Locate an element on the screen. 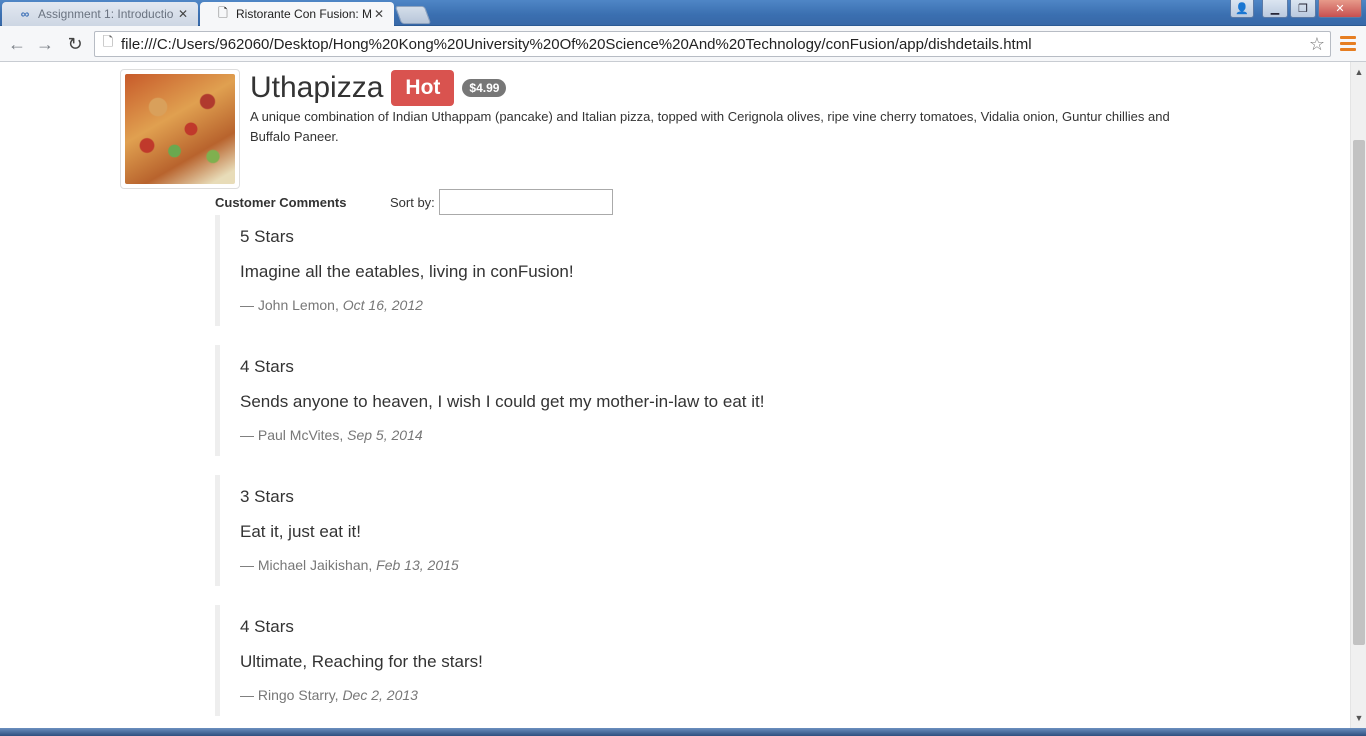 The height and width of the screenshot is (736, 1366). comment-author: — Paul McVites, is located at coordinates (292, 435).